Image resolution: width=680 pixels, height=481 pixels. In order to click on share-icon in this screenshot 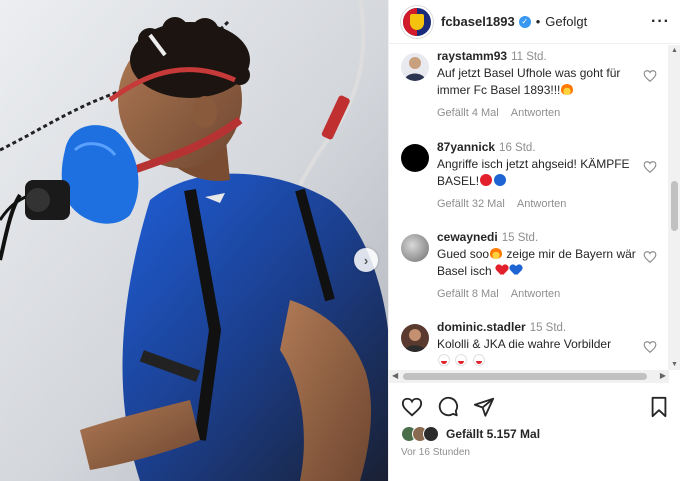, I will do `click(484, 407)`.